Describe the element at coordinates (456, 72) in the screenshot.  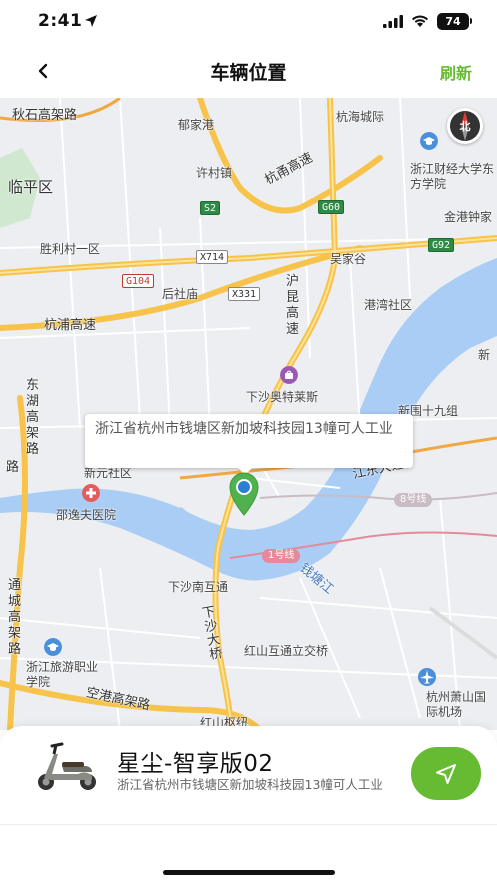
I see `refresh-button: 刷新` at that location.